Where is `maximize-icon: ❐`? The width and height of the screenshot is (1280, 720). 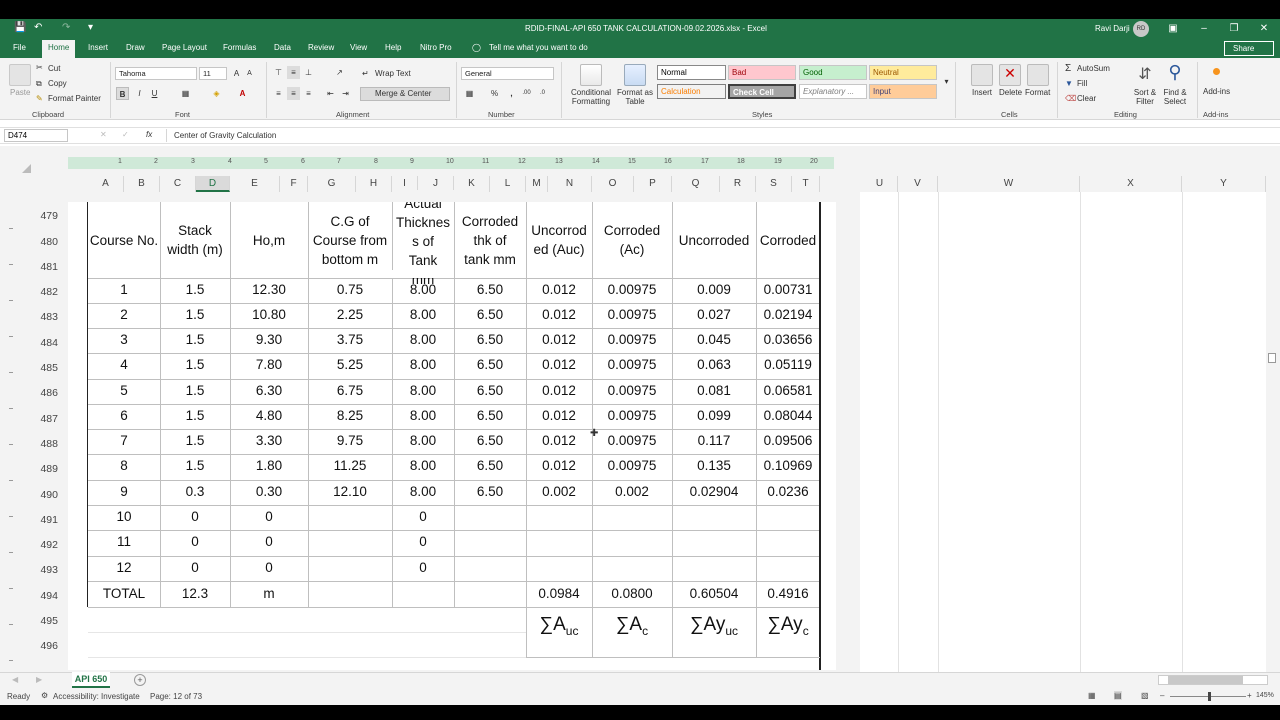 maximize-icon: ❐ is located at coordinates (1234, 29).